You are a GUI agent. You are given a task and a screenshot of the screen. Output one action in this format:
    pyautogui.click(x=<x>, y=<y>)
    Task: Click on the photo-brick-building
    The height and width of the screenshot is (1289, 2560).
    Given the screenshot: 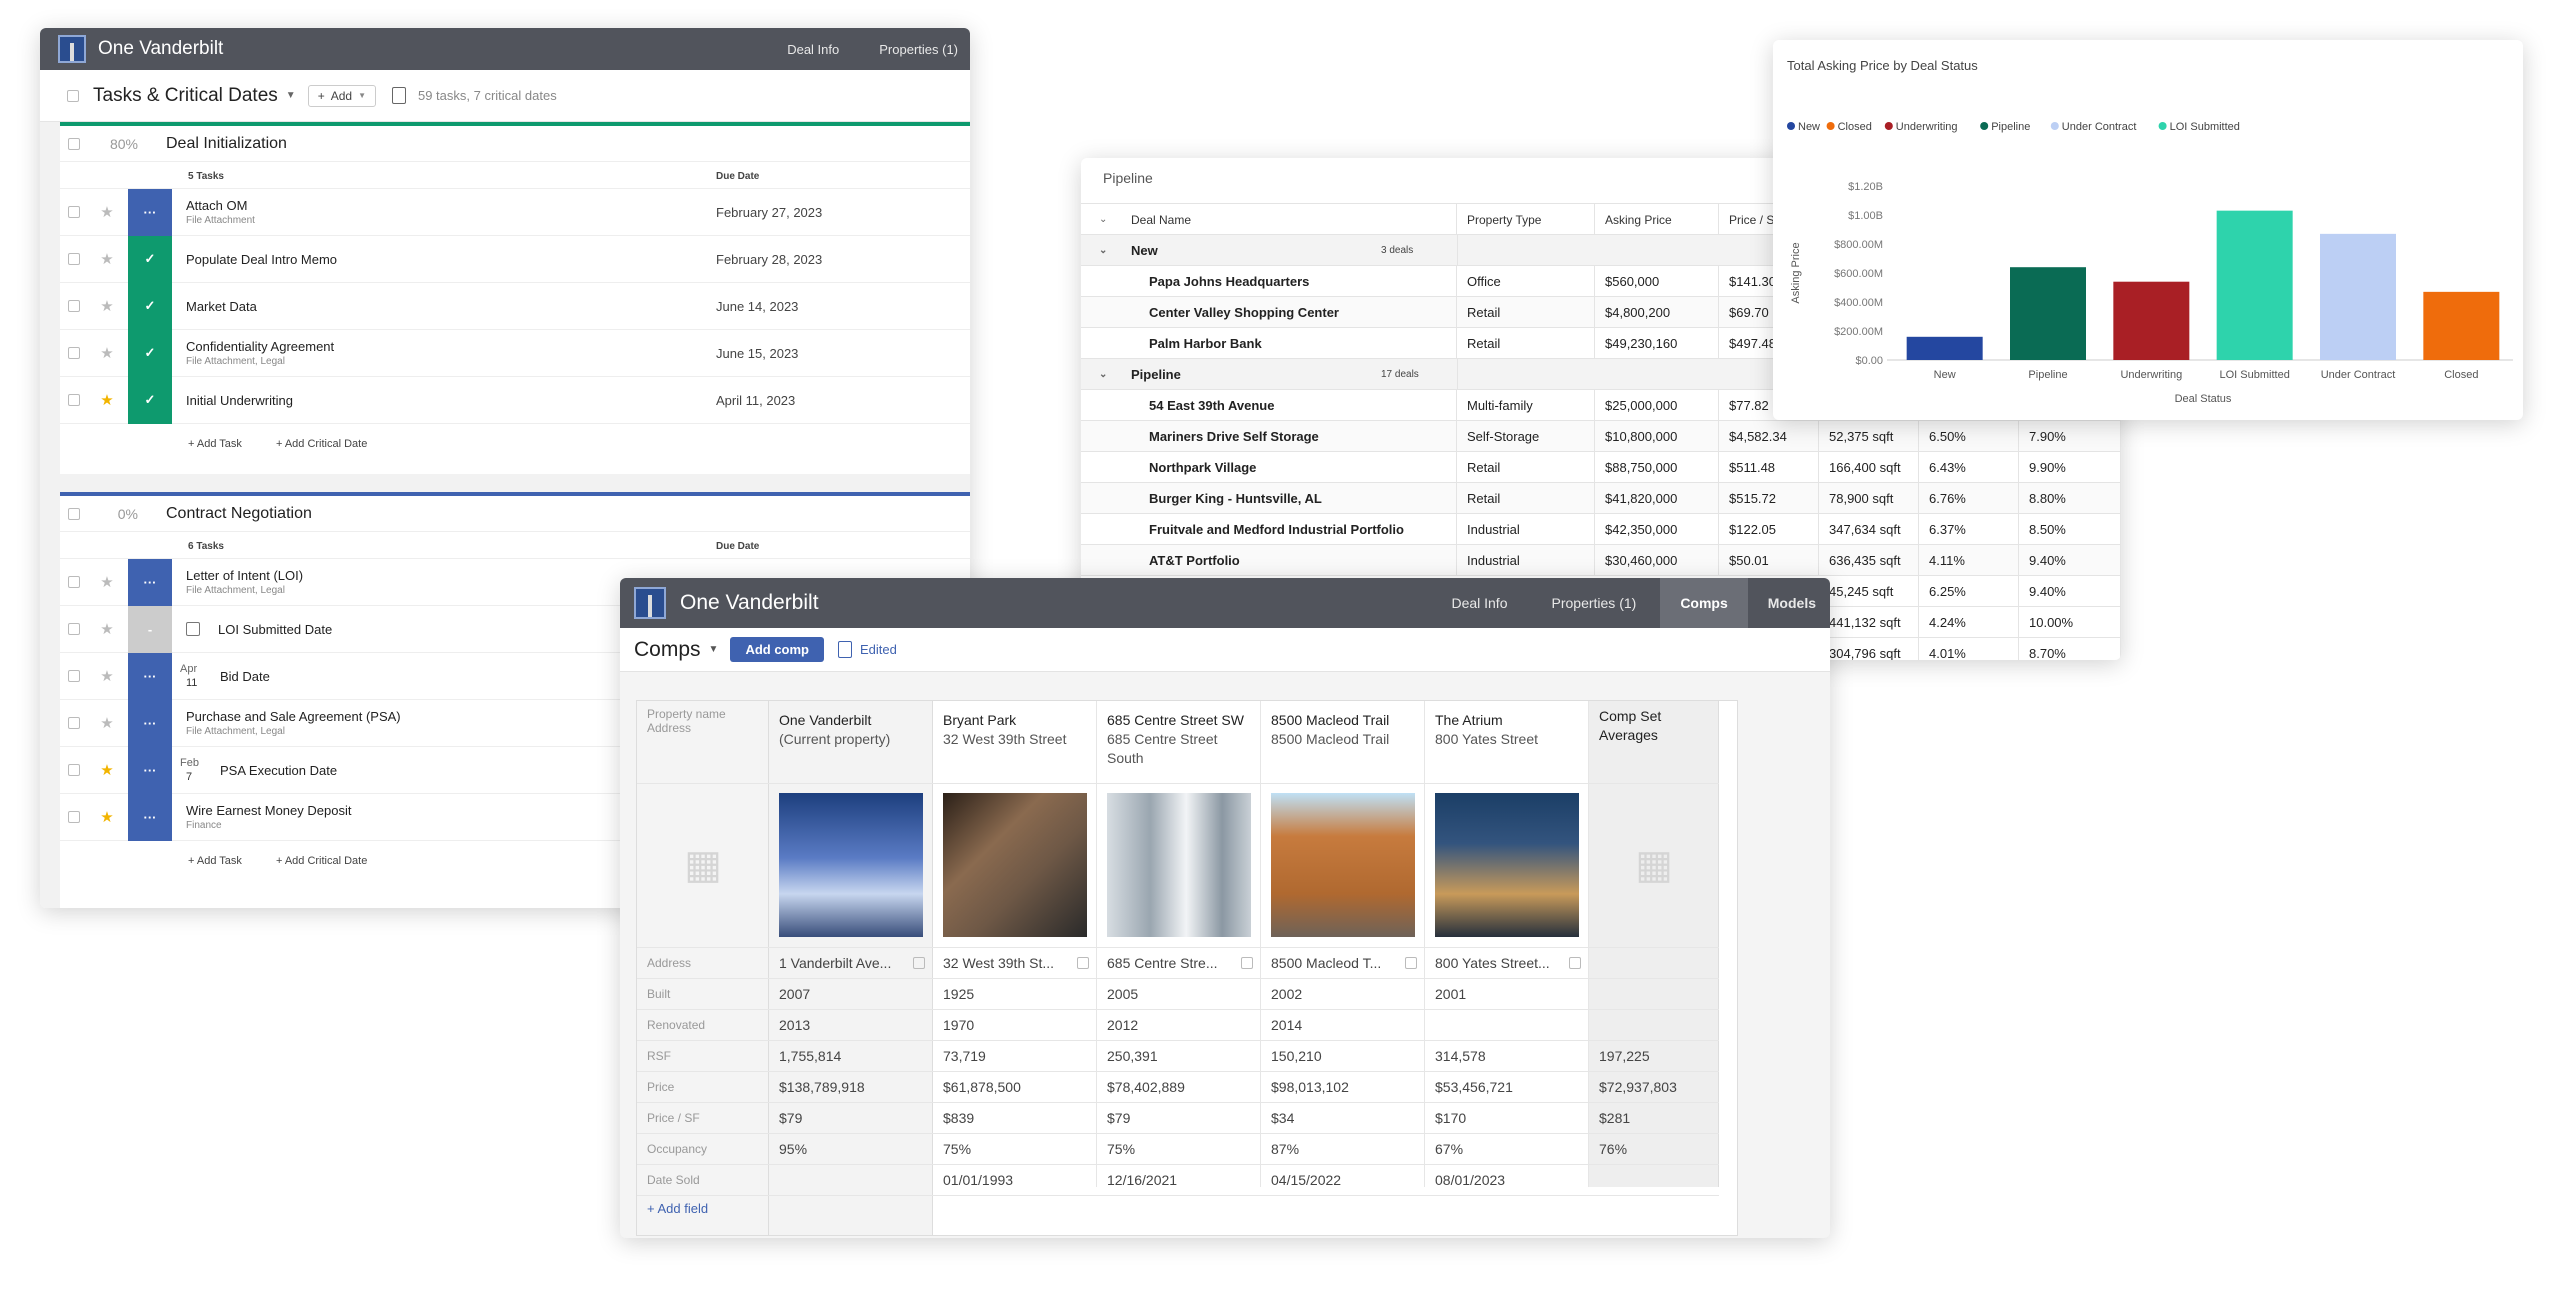 What is the action you would take?
    pyautogui.click(x=1343, y=865)
    